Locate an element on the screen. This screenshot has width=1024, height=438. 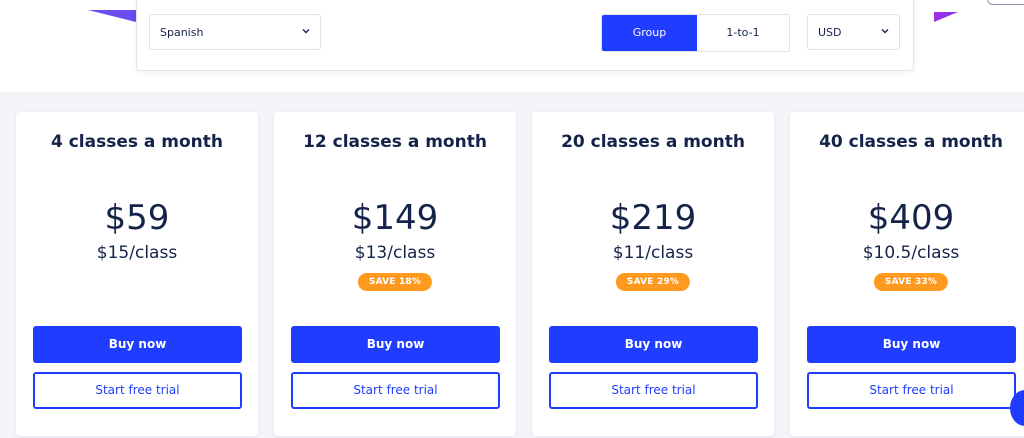
plan-per-class-price: $15/class is located at coordinates (137, 253).